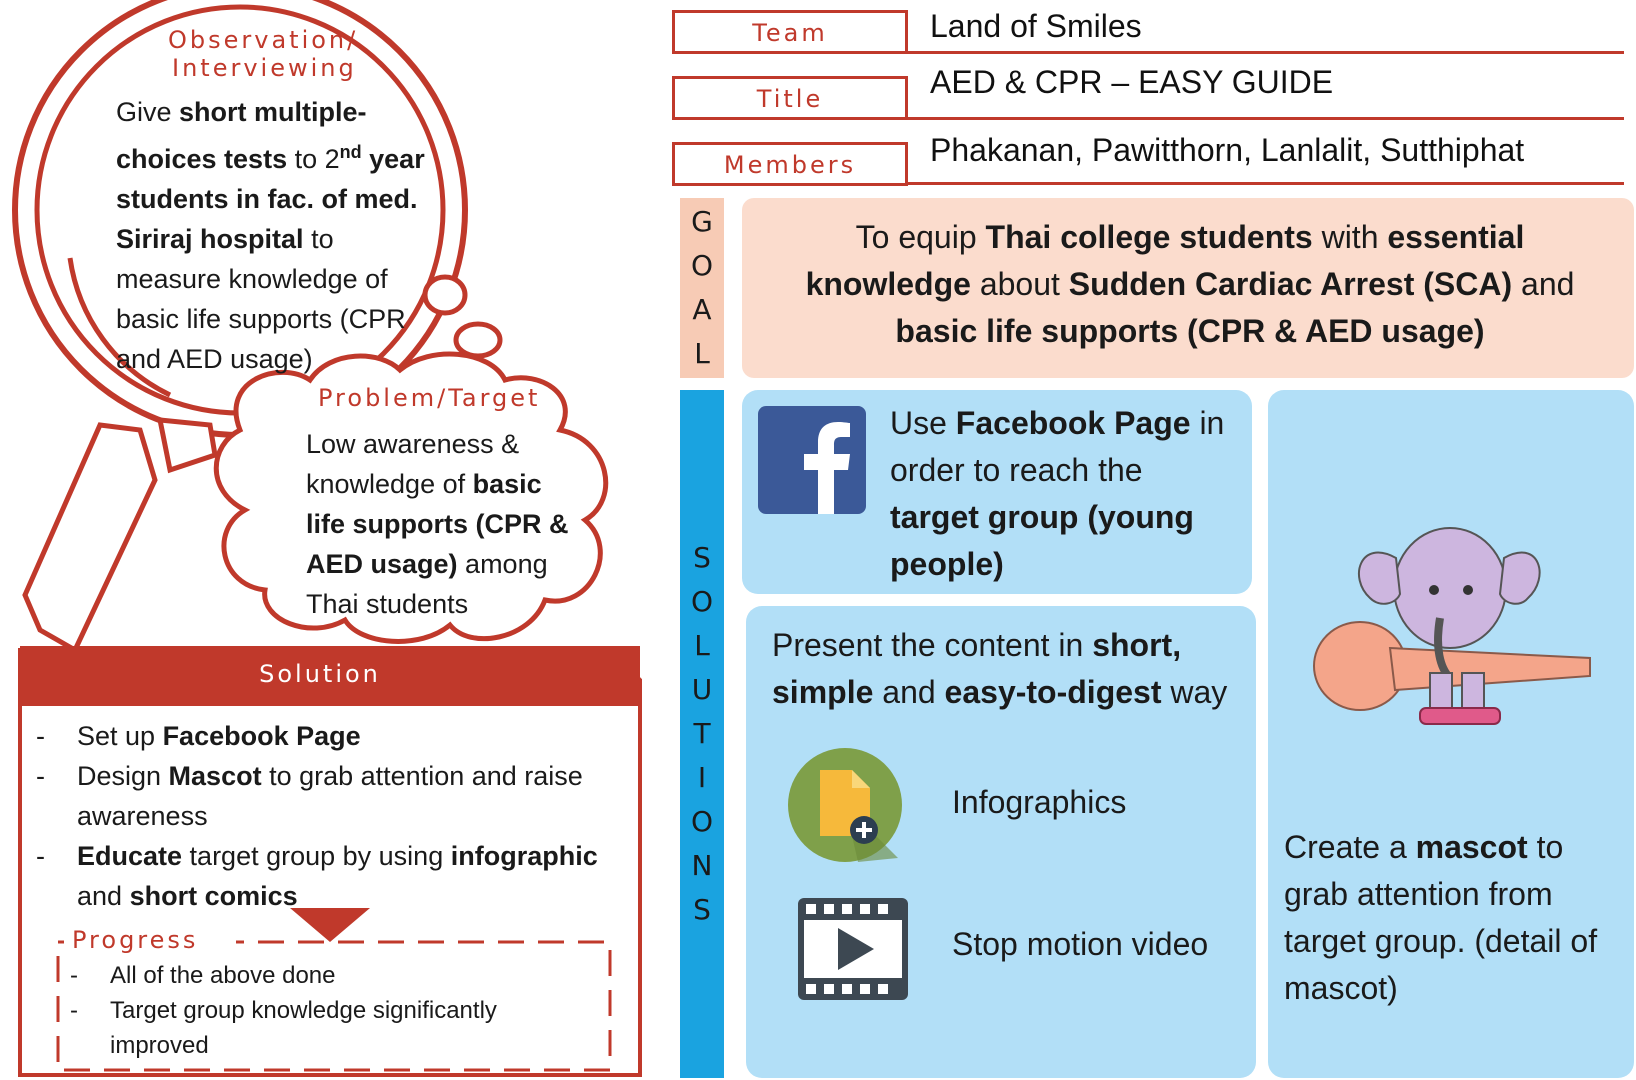  I want to click on members-underline, so click(1266, 183).